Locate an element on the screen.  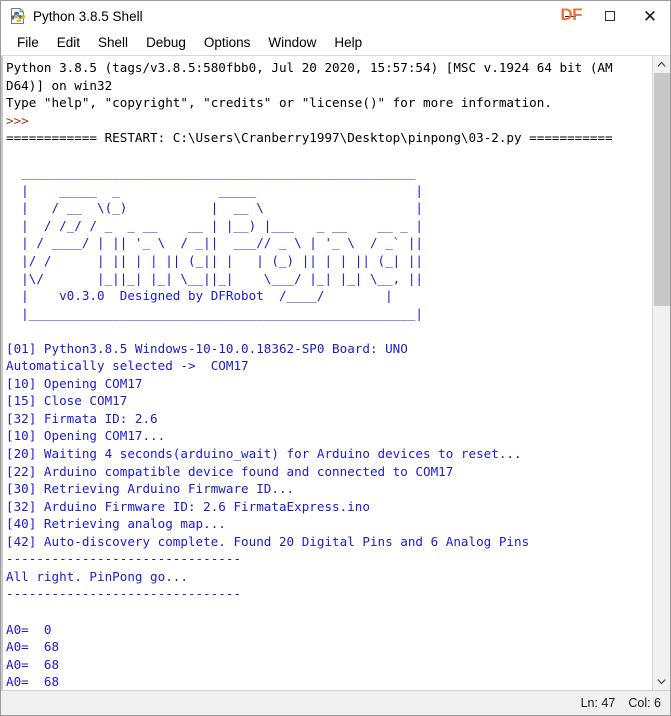
window-controls: DF ✕ is located at coordinates (610, 16).